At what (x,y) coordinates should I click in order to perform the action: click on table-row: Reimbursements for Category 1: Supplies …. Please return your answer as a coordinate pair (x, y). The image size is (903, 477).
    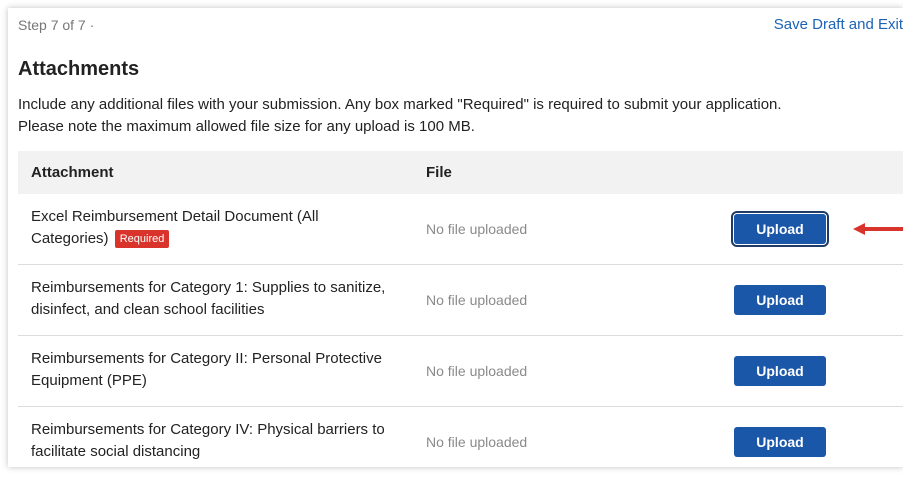
    Looking at the image, I should click on (460, 300).